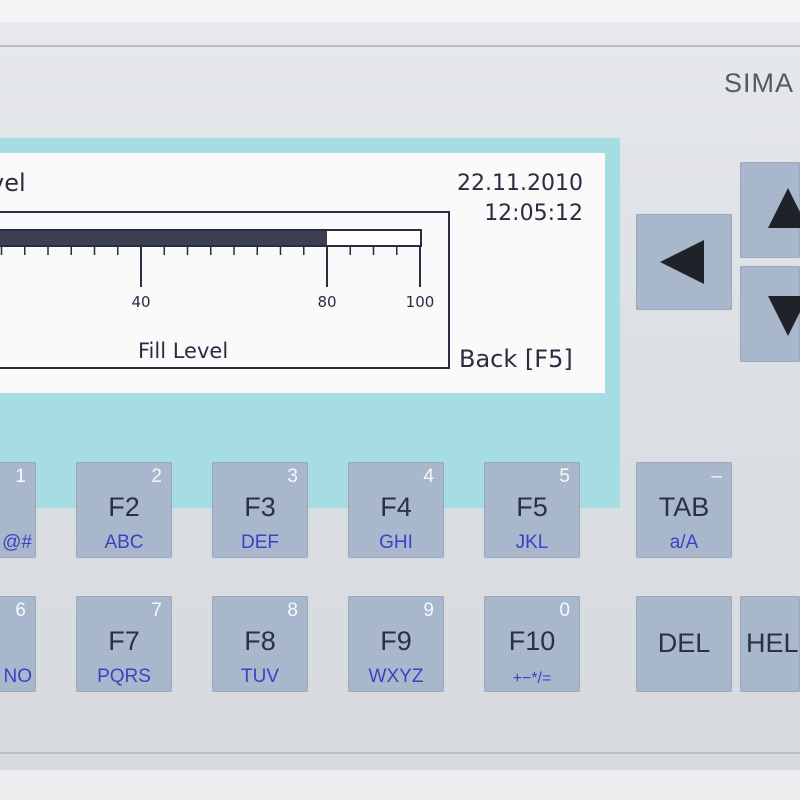 This screenshot has height=800, width=800. What do you see at coordinates (564, 610) in the screenshot?
I see `key-digit: 0` at bounding box center [564, 610].